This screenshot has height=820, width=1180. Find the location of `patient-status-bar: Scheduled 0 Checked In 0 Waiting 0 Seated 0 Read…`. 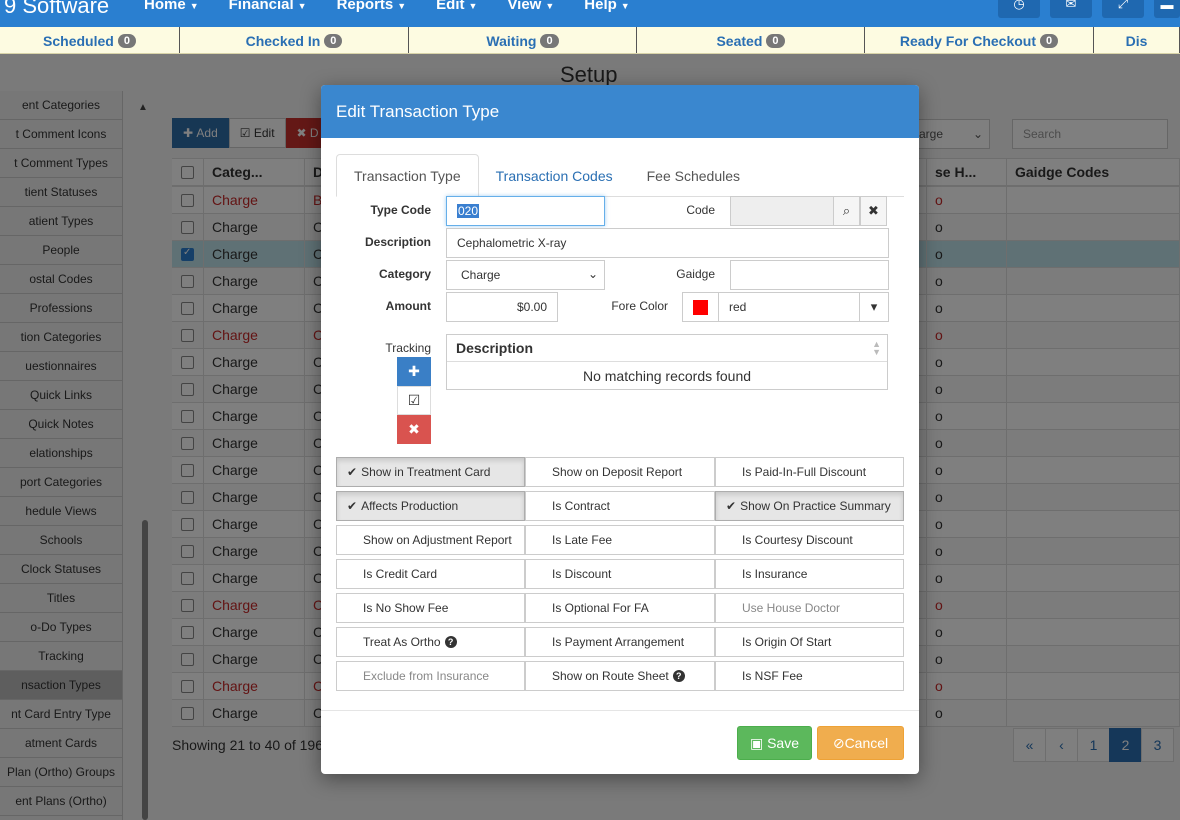

patient-status-bar: Scheduled 0 Checked In 0 Waiting 0 Seated 0 Read… is located at coordinates (590, 40).